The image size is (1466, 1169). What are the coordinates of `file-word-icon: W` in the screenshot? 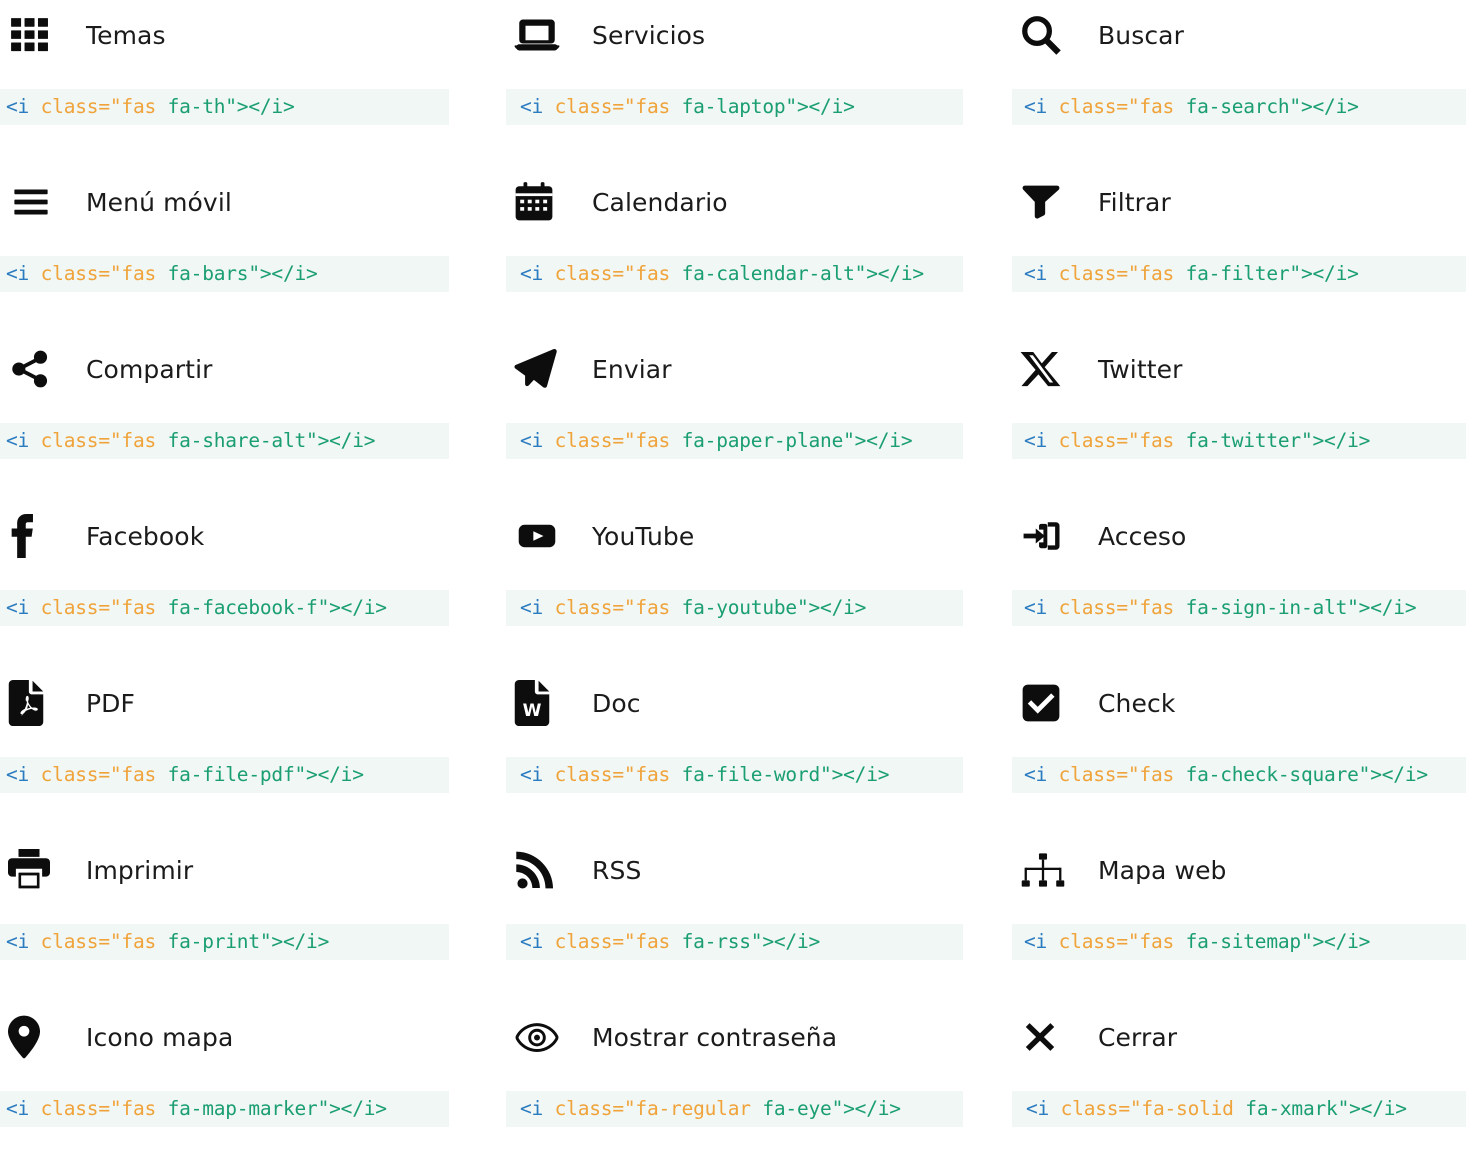 It's located at (542, 703).